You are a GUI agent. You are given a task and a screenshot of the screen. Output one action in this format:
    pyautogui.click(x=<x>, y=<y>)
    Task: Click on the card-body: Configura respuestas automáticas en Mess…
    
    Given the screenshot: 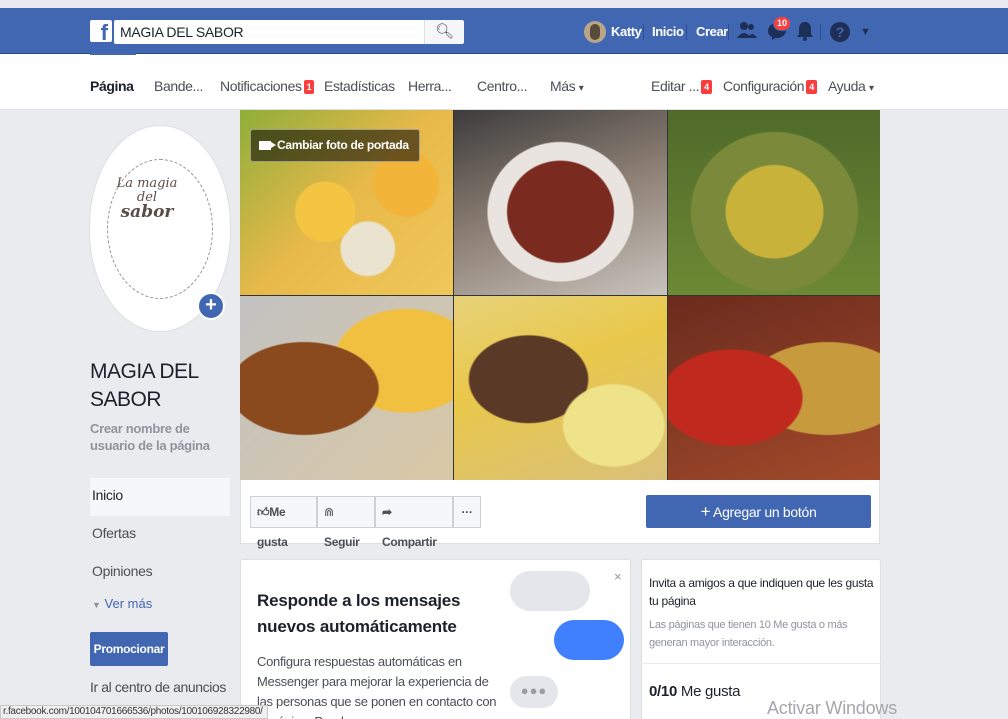 What is the action you would take?
    pyautogui.click(x=377, y=686)
    